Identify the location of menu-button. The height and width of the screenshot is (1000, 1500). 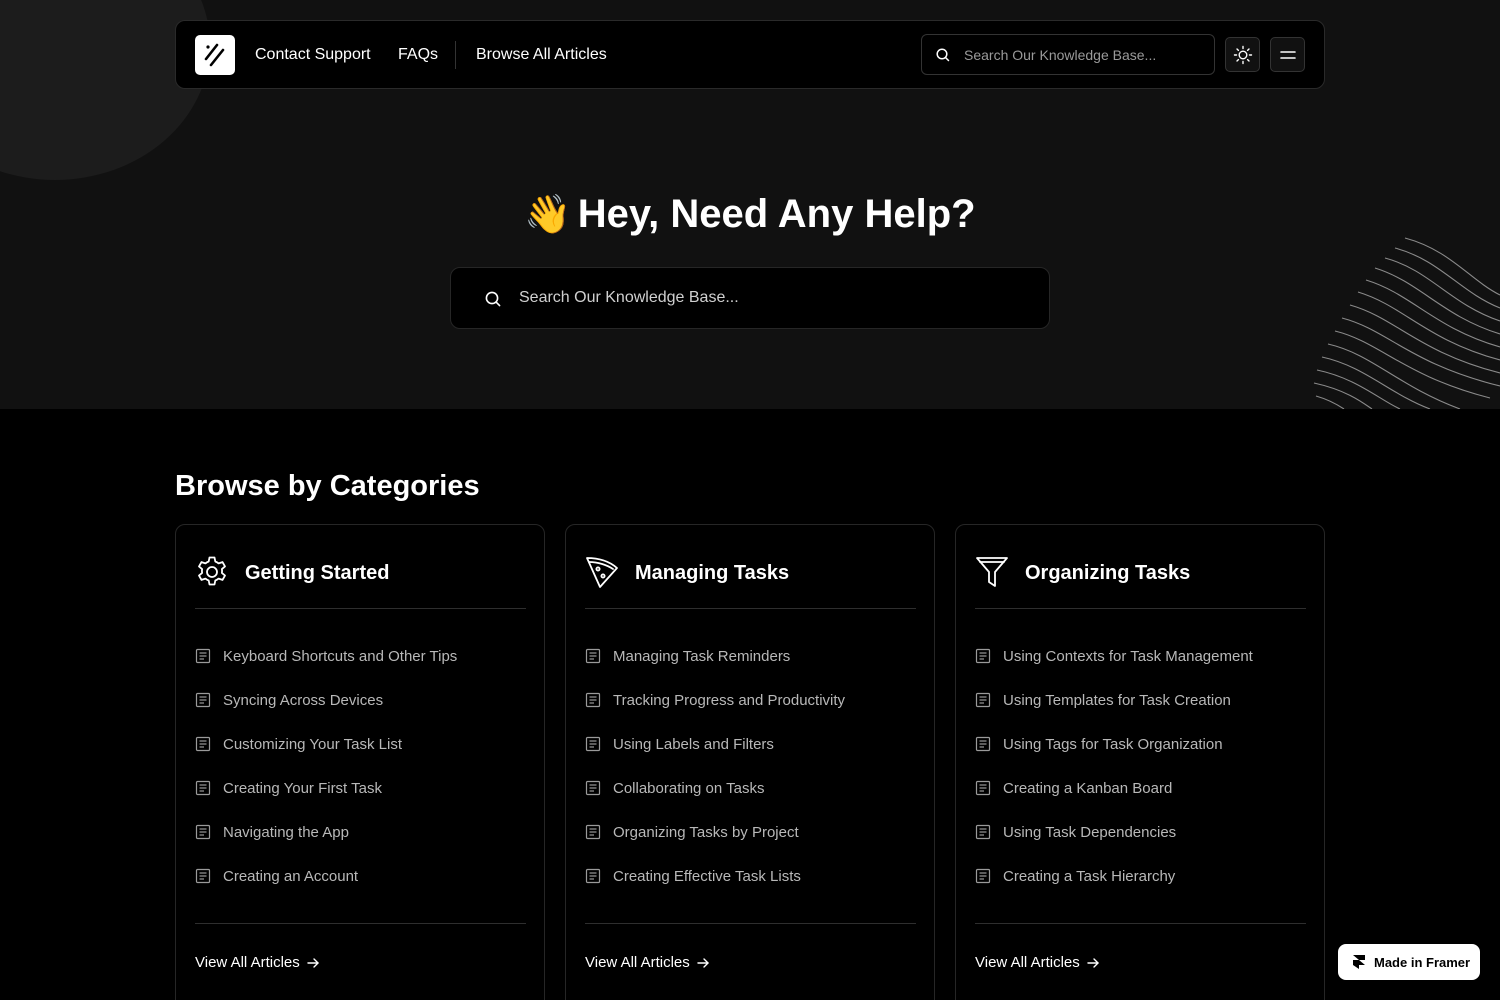
(1287, 54).